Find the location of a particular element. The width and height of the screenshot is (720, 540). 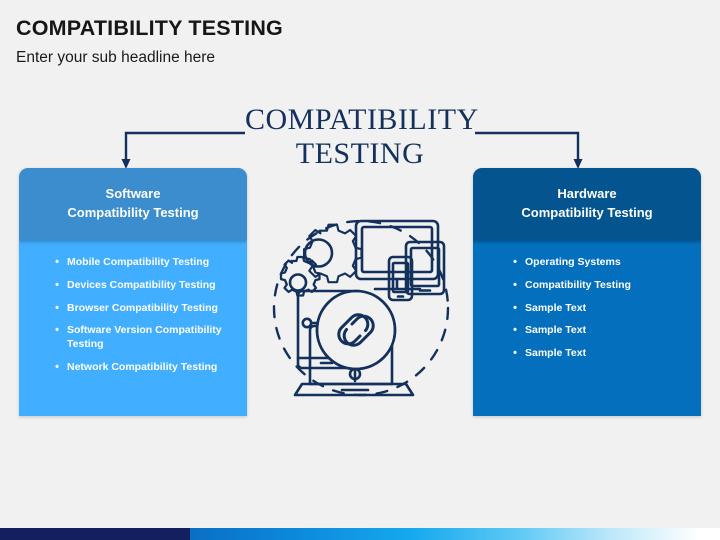

page-title: COMPATIBILITY TESTING is located at coordinates (149, 28).